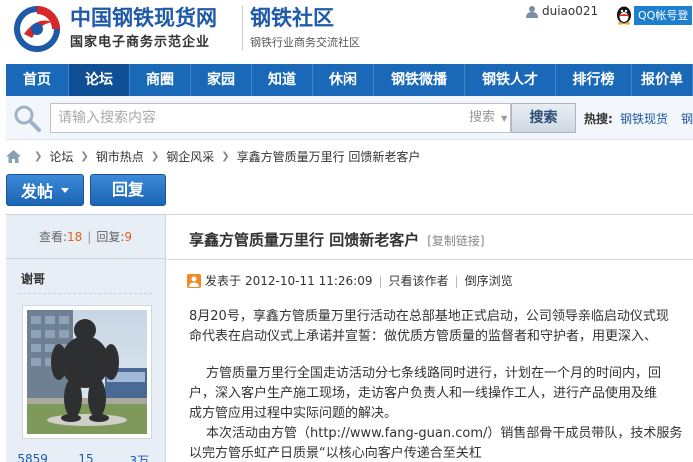 Image resolution: width=693 pixels, height=462 pixels. I want to click on site-logo-icon, so click(37, 29).